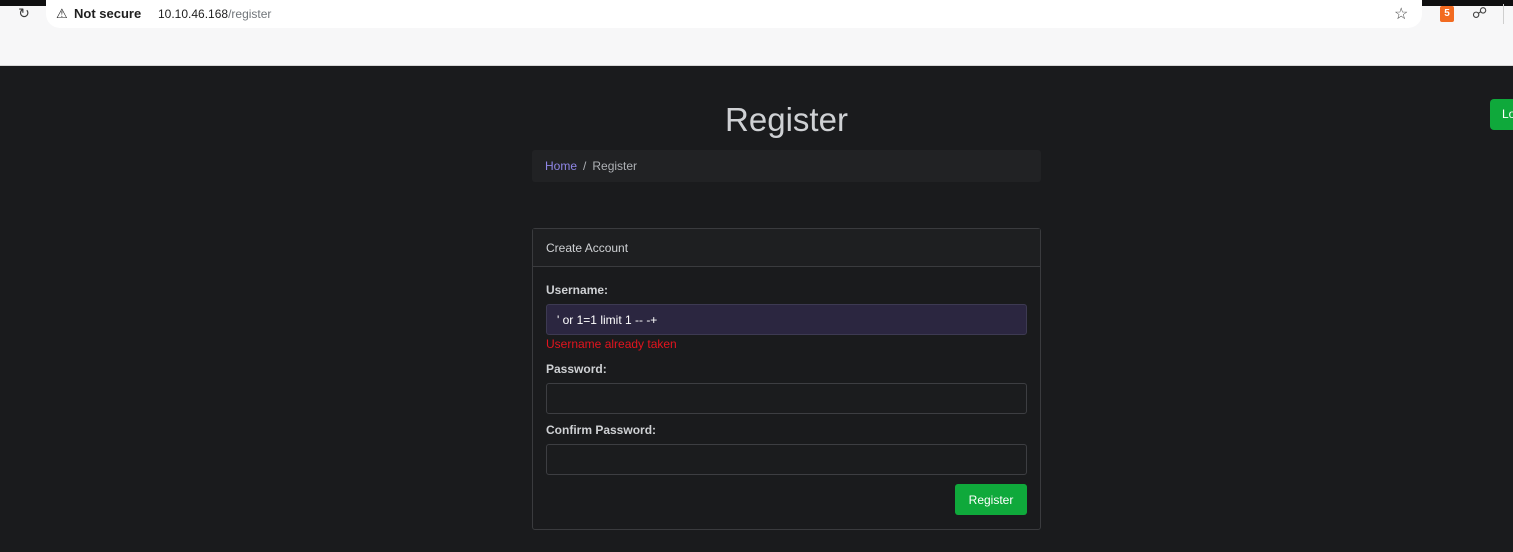 This screenshot has height=552, width=1513. What do you see at coordinates (1503, 14) in the screenshot?
I see `toolbar-divider` at bounding box center [1503, 14].